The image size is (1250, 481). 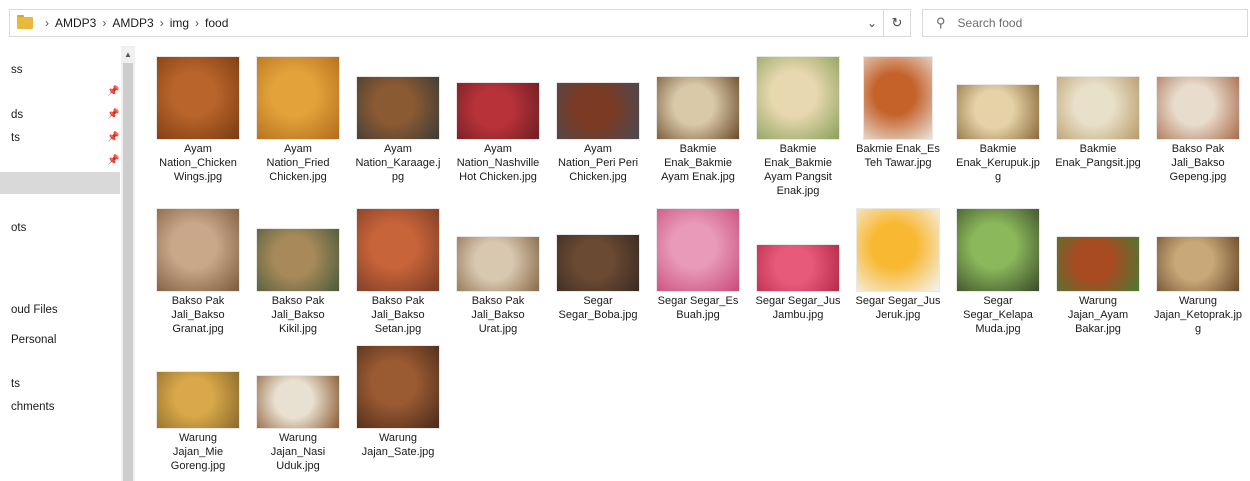 I want to click on file-name: Bakmie Enak_Bakmie Ayam Pangsit Enak.jpg, so click(x=798, y=170).